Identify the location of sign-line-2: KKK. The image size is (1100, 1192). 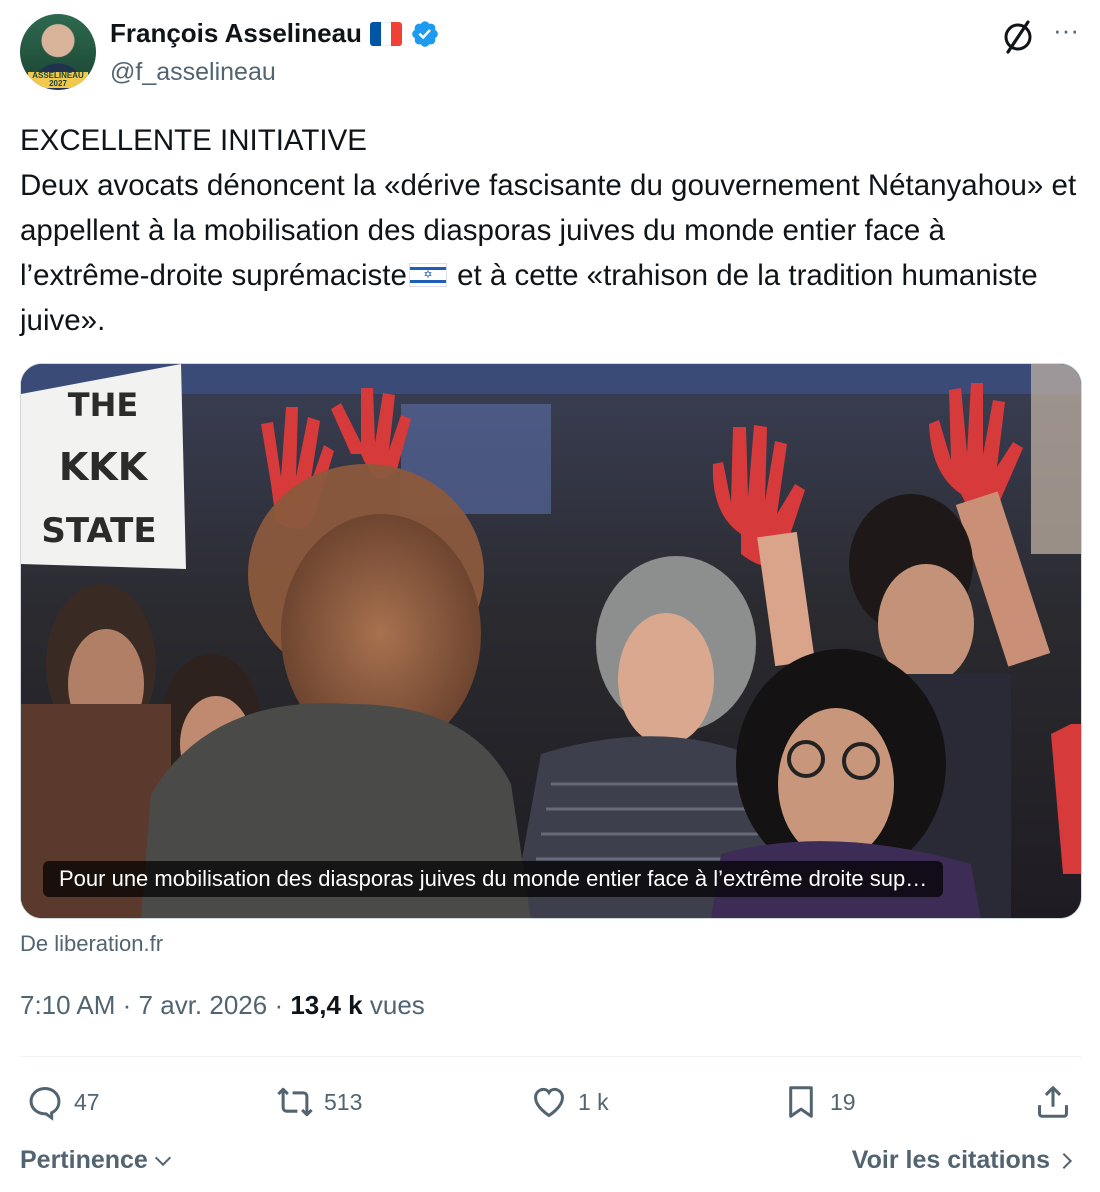
(104, 467).